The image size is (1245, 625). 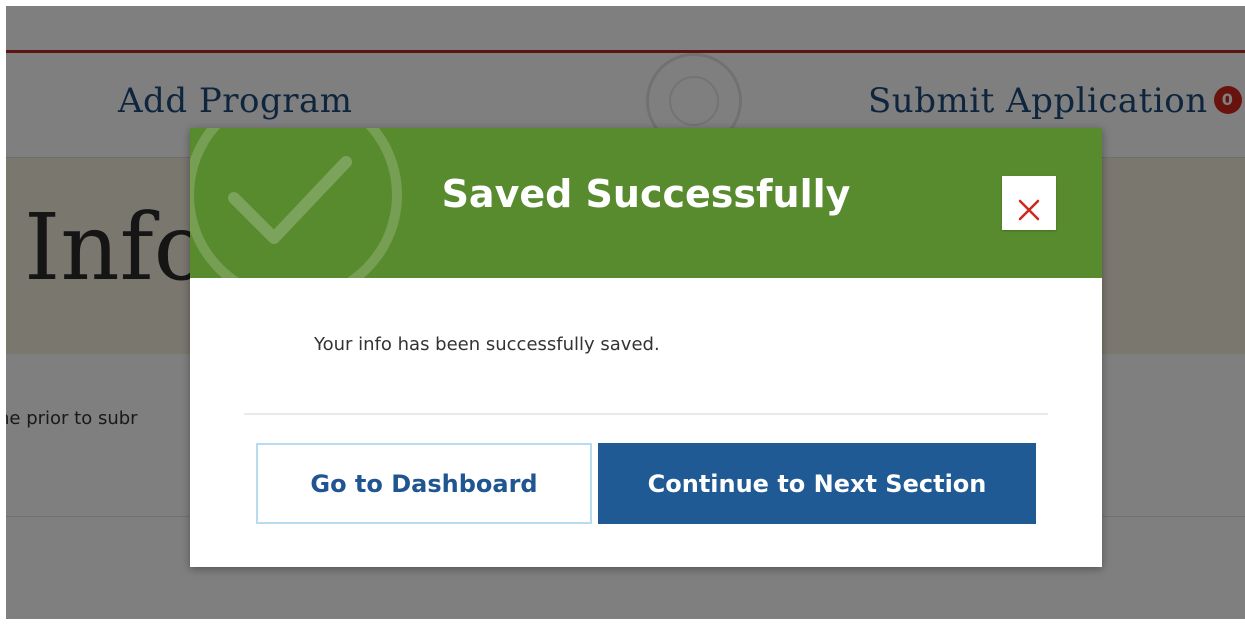 What do you see at coordinates (817, 483) in the screenshot?
I see `continue-next-section-button: Continue to Next Section` at bounding box center [817, 483].